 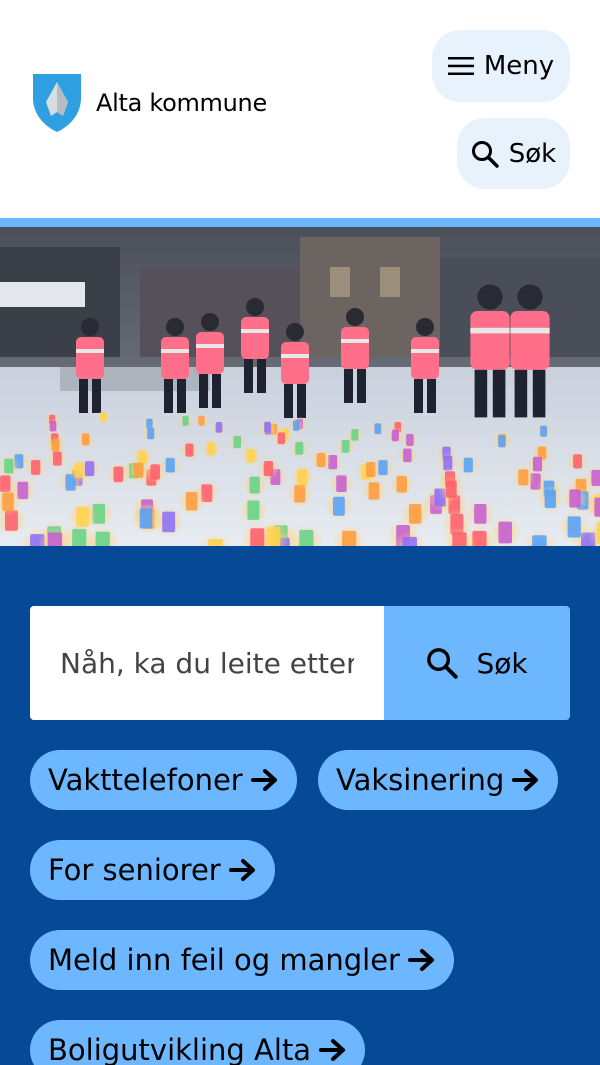 I want to click on search-submit-button: Søk, so click(x=477, y=663).